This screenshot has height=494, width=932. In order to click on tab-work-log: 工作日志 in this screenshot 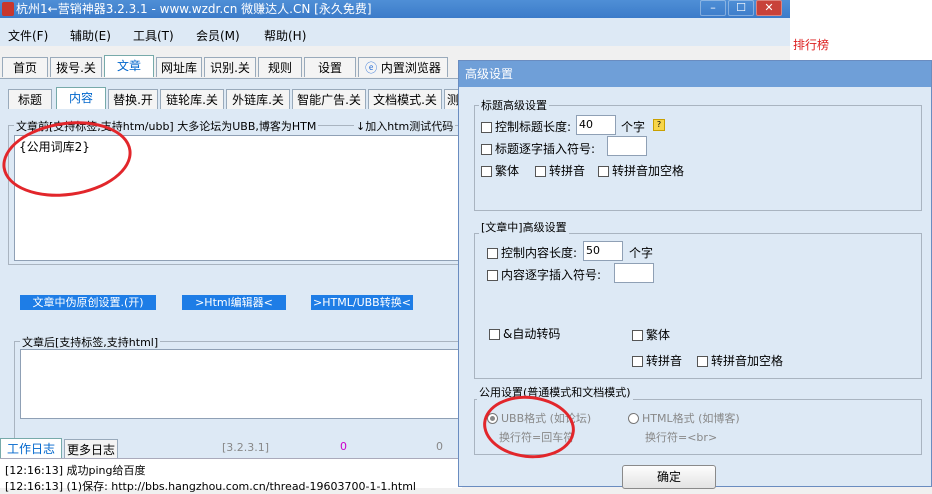, I will do `click(31, 448)`.